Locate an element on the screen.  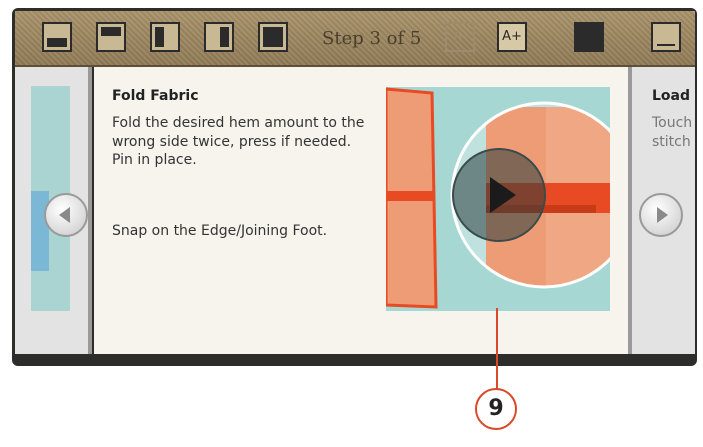
step-note: Snap on the Edge/Joining Foot. is located at coordinates (220, 231).